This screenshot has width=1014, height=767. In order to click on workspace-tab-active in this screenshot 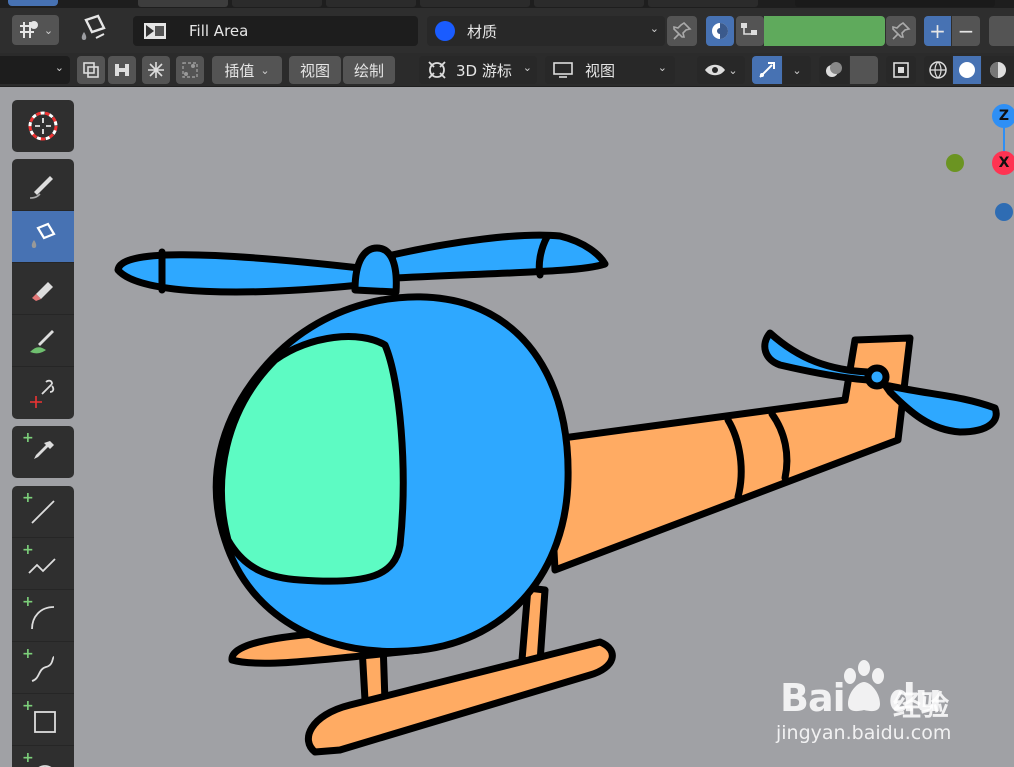, I will do `click(183, 3)`.